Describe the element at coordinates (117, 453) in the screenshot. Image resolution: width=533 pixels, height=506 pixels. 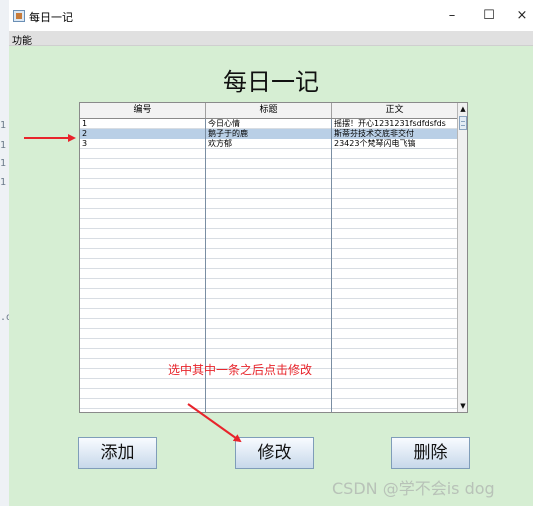
I see `add-button: 添加` at that location.